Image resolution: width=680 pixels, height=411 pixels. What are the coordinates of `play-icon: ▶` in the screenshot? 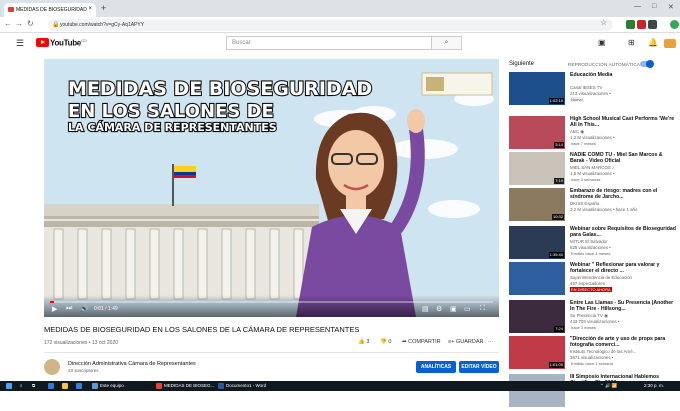 It's located at (54, 309).